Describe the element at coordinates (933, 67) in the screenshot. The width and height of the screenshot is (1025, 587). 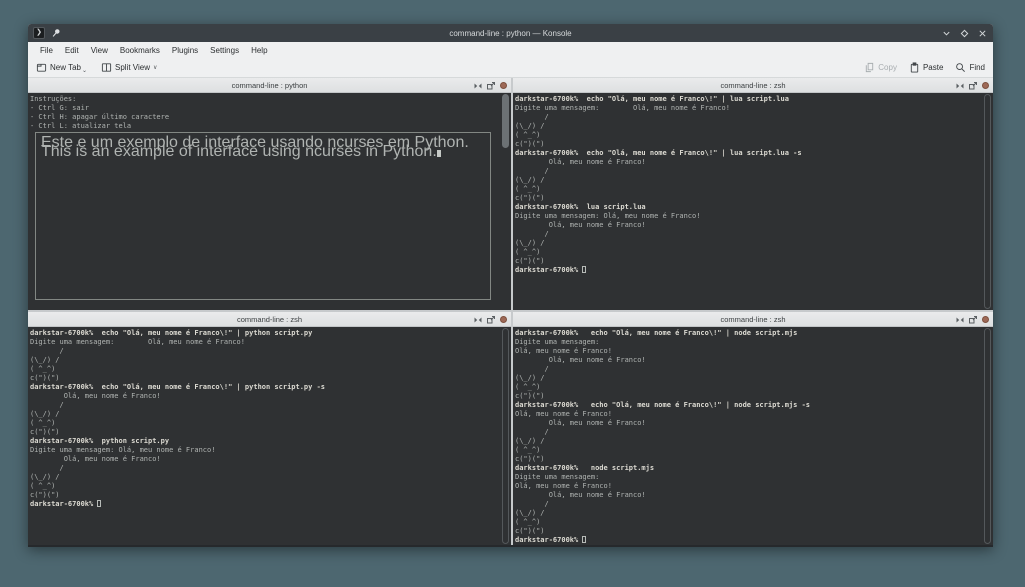
I see `paste-label: Paste` at that location.